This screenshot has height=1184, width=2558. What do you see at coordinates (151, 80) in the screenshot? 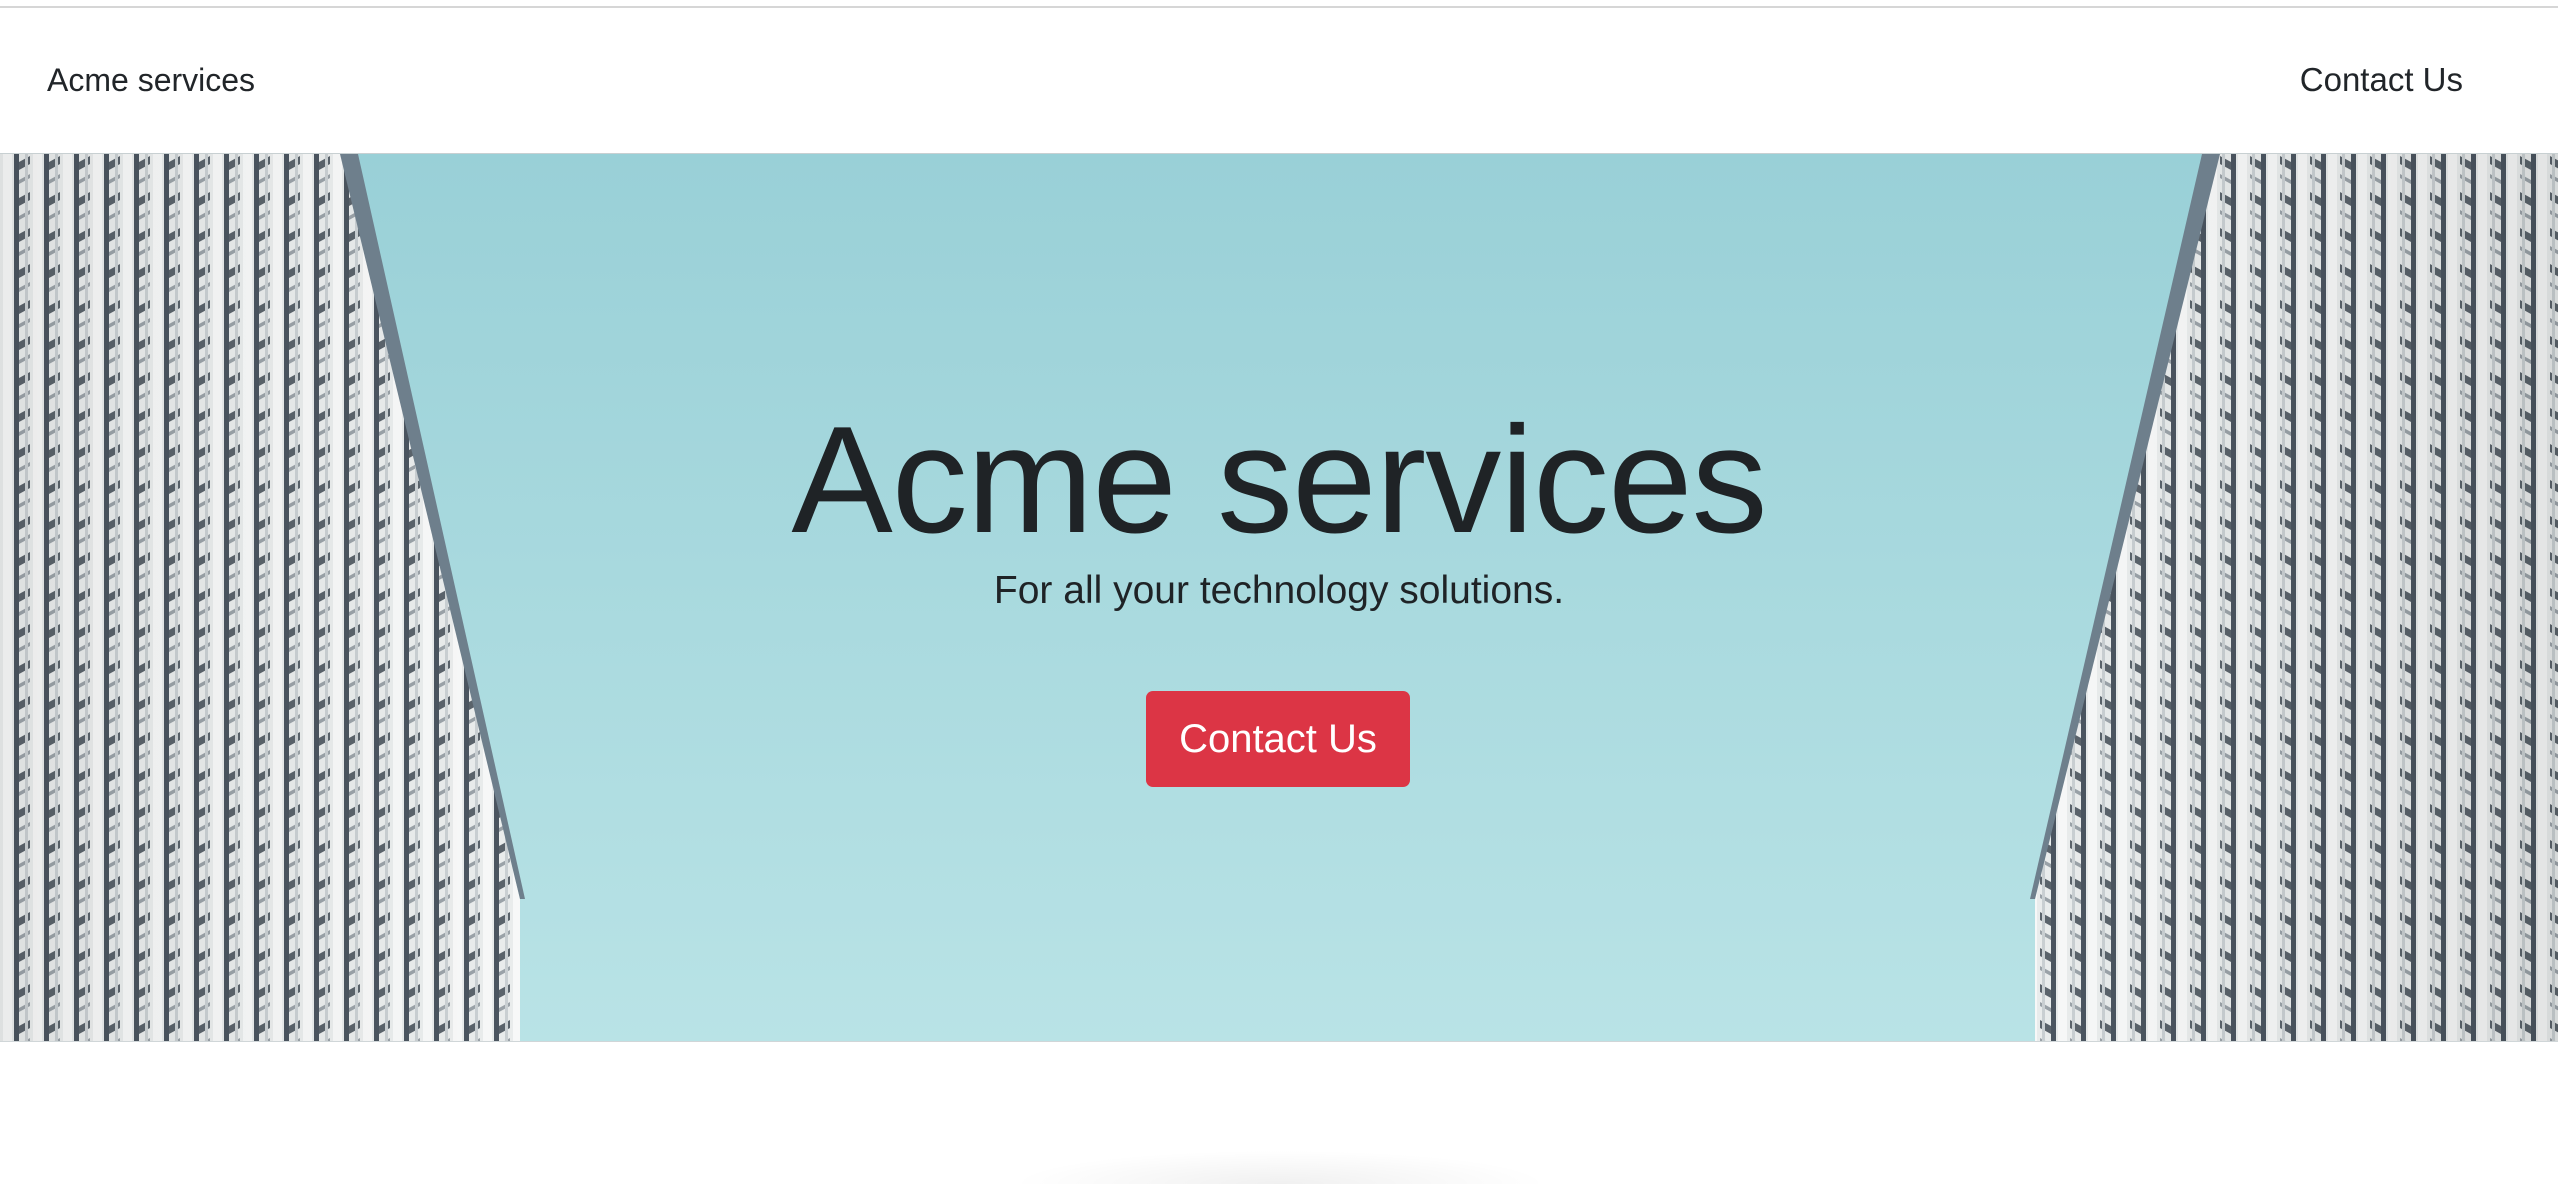
I see `navbar-brand: Acme services` at bounding box center [151, 80].